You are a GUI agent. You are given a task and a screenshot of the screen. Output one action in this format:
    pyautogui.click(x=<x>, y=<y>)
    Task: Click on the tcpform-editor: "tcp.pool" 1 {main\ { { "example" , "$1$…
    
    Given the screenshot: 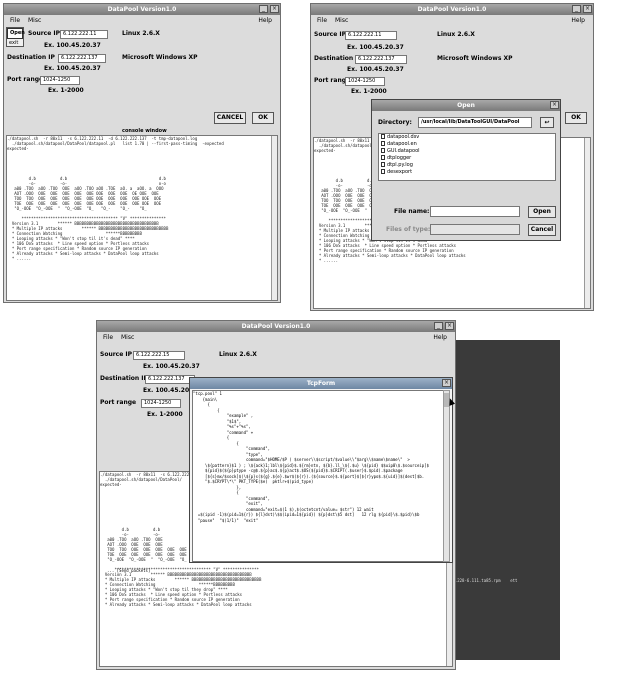 What is the action you would take?
    pyautogui.click(x=318, y=476)
    